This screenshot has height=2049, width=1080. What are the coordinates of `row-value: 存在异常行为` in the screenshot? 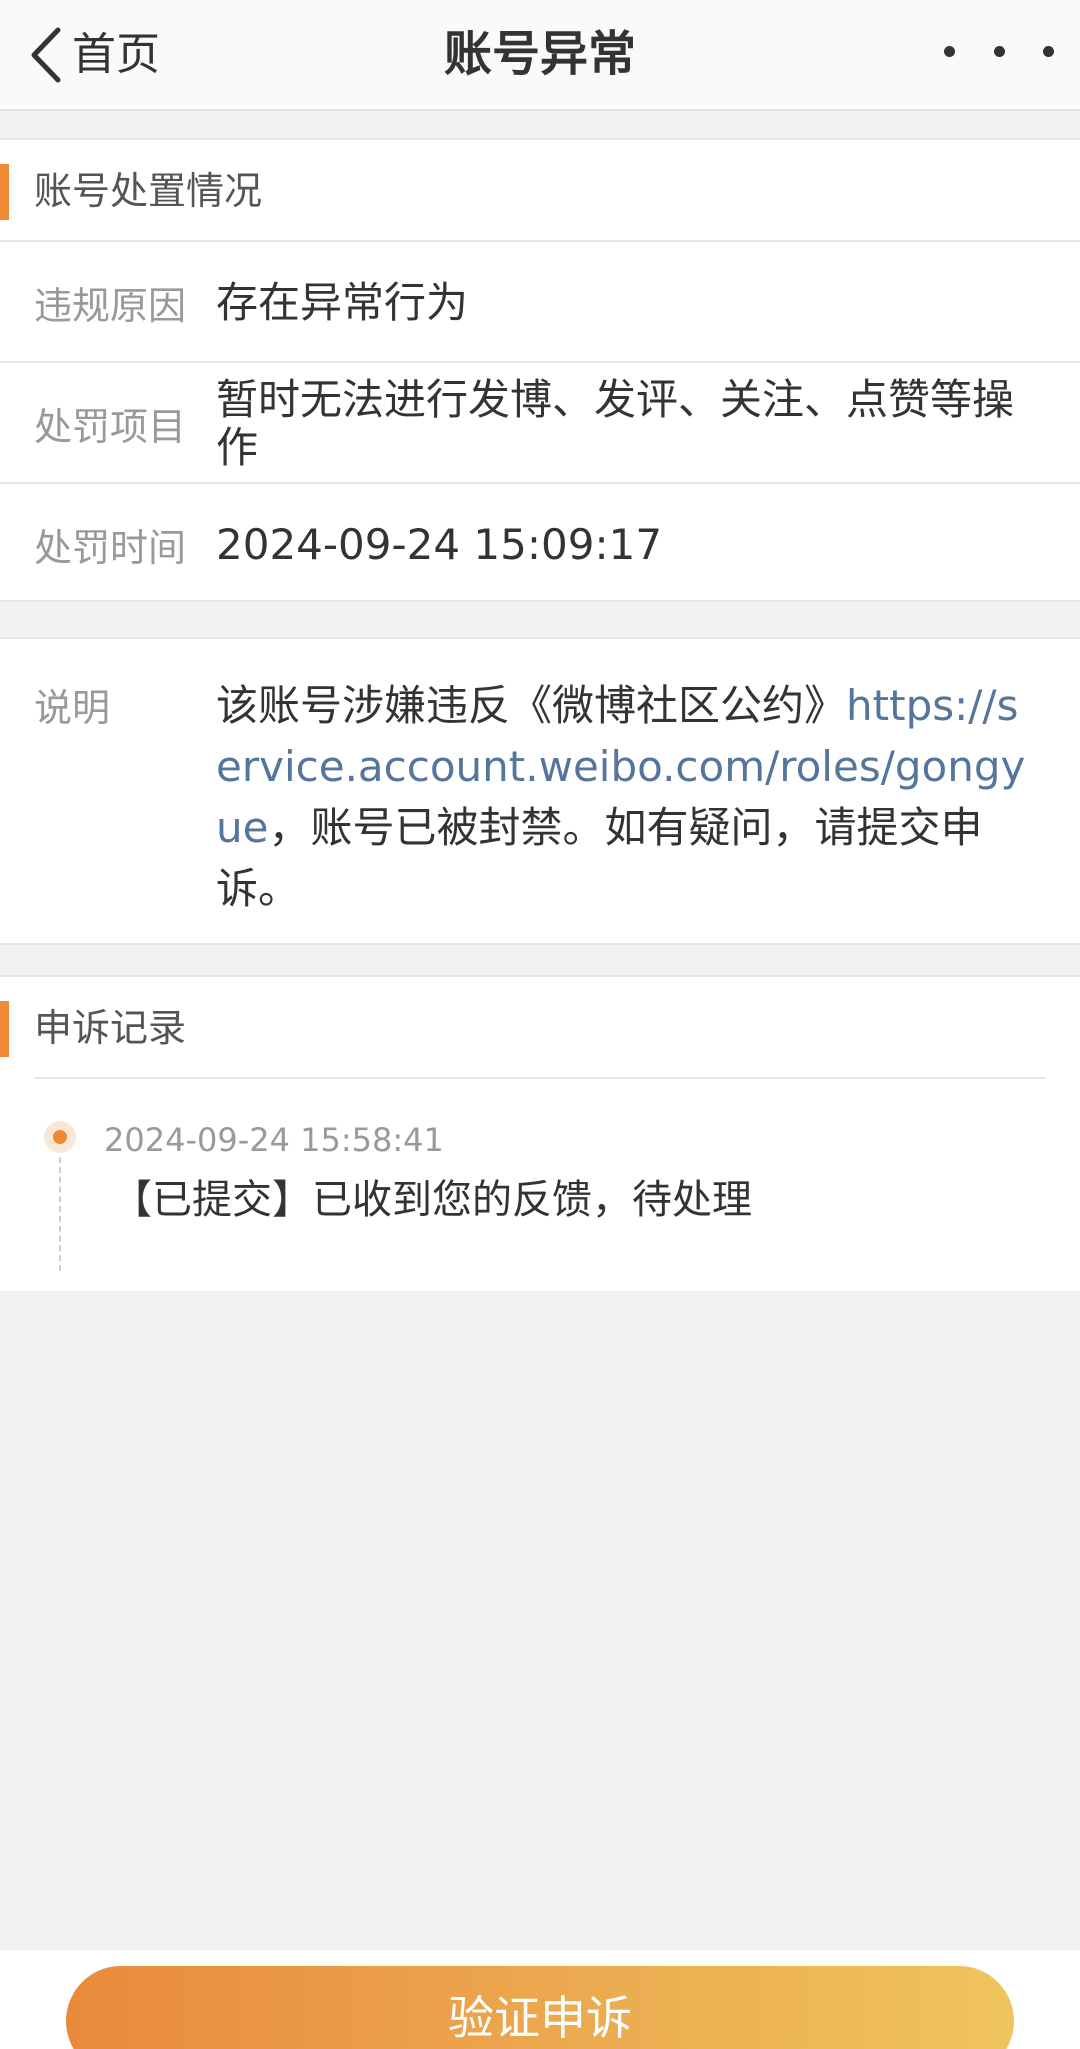 It's located at (342, 302).